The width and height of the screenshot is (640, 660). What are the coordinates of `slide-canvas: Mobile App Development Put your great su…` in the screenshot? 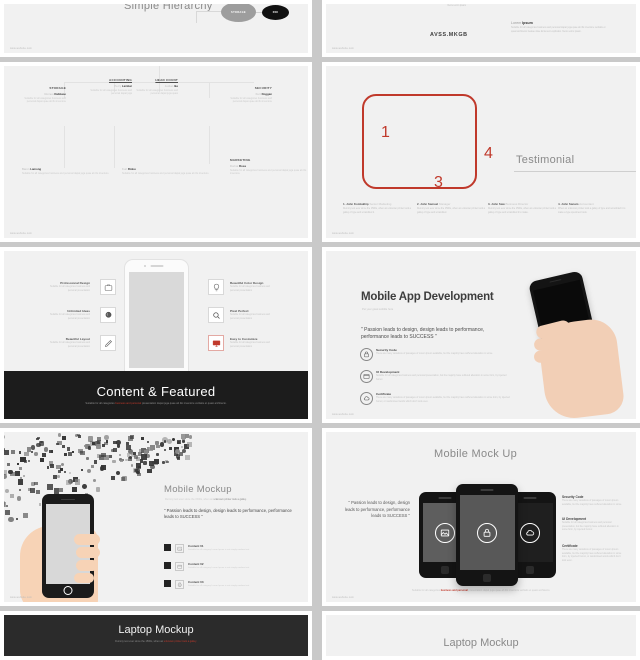 It's located at (481, 335).